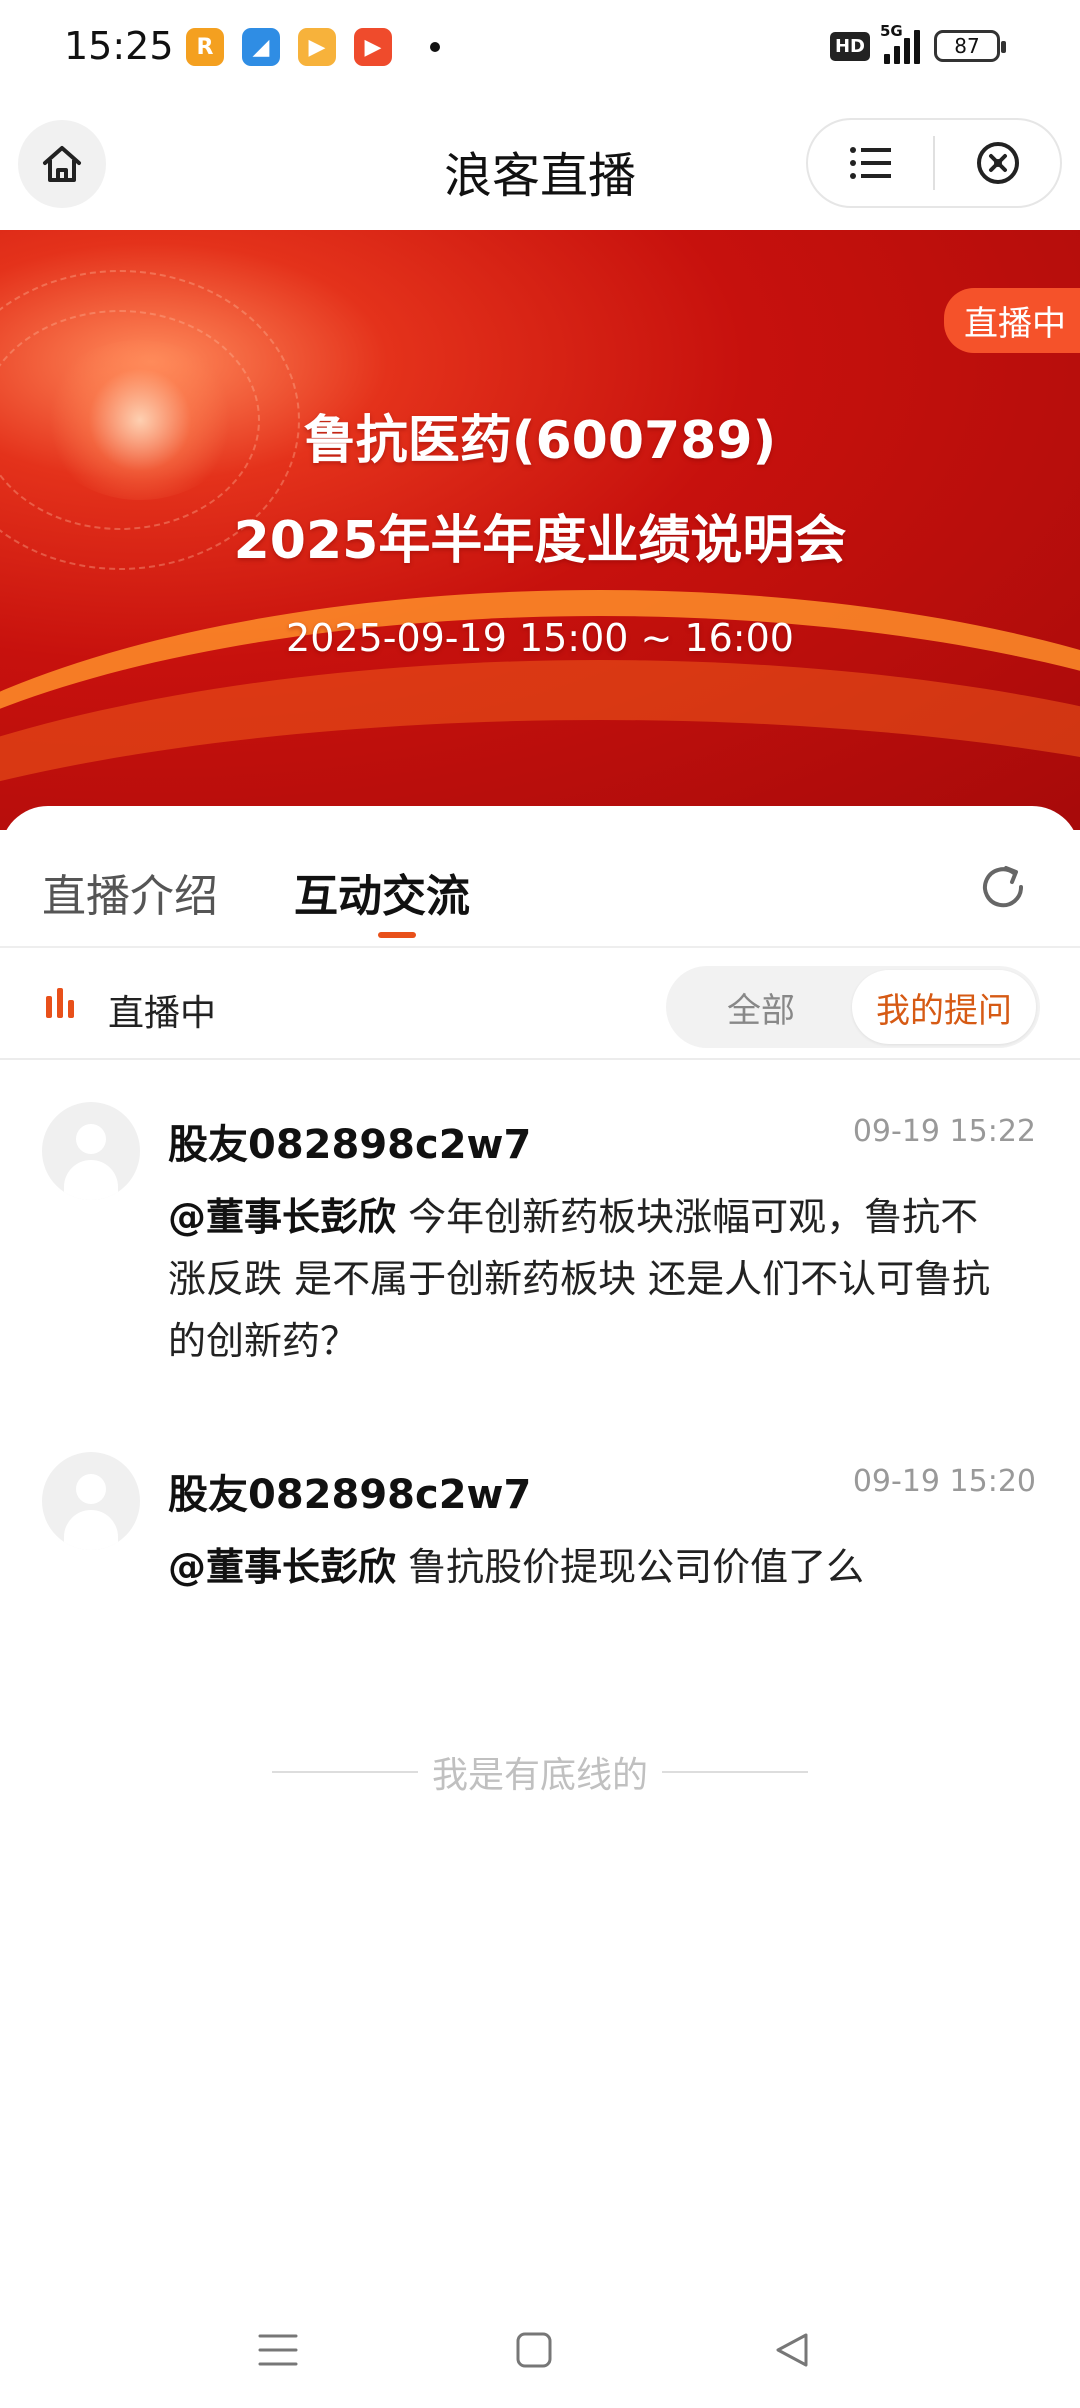 This screenshot has width=1080, height=2408. What do you see at coordinates (967, 46) in the screenshot?
I see `battery-level: 87` at bounding box center [967, 46].